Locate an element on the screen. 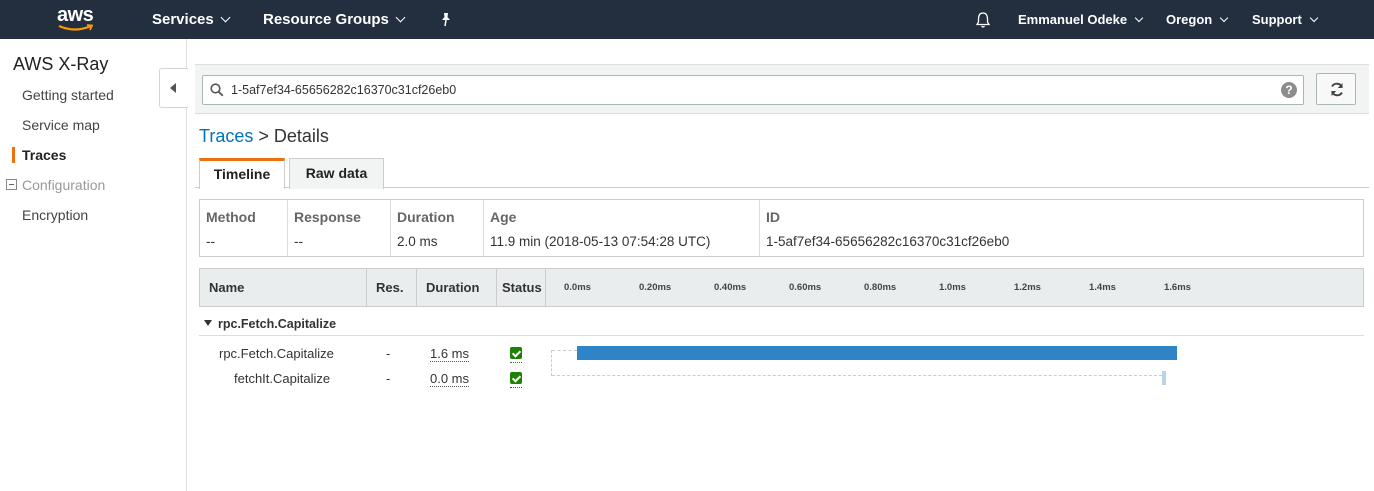 This screenshot has width=1374, height=491. timeline-tick-label: 1.6ms is located at coordinates (1177, 287).